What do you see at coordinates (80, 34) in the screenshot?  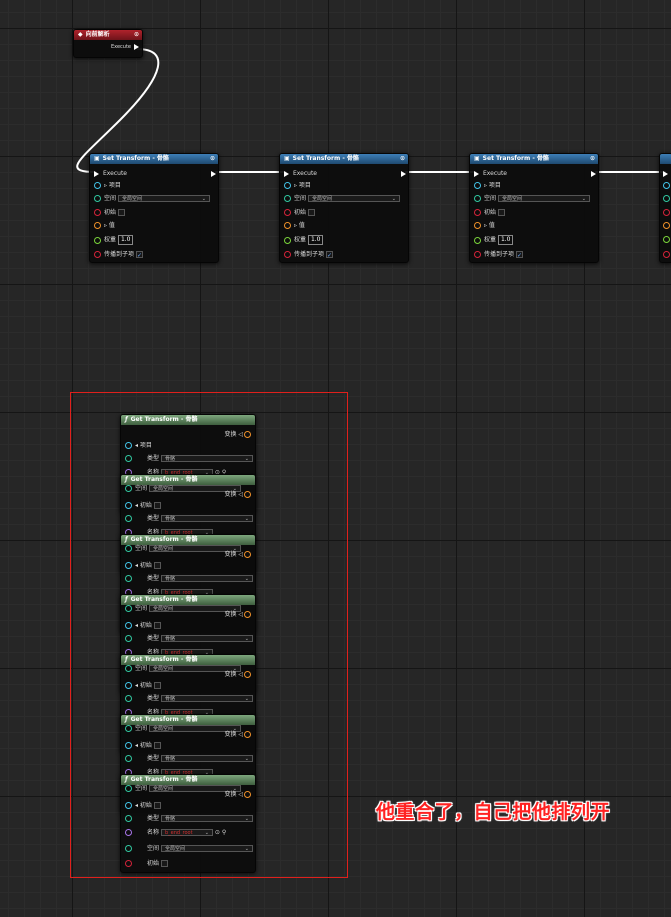 I see `event-icon: ◆` at bounding box center [80, 34].